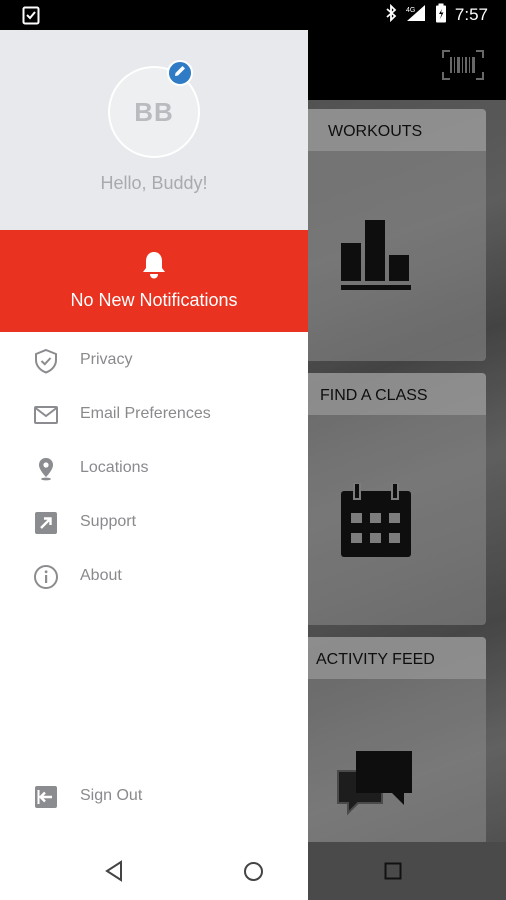 This screenshot has width=506, height=900. I want to click on edit-profile-button, so click(180, 73).